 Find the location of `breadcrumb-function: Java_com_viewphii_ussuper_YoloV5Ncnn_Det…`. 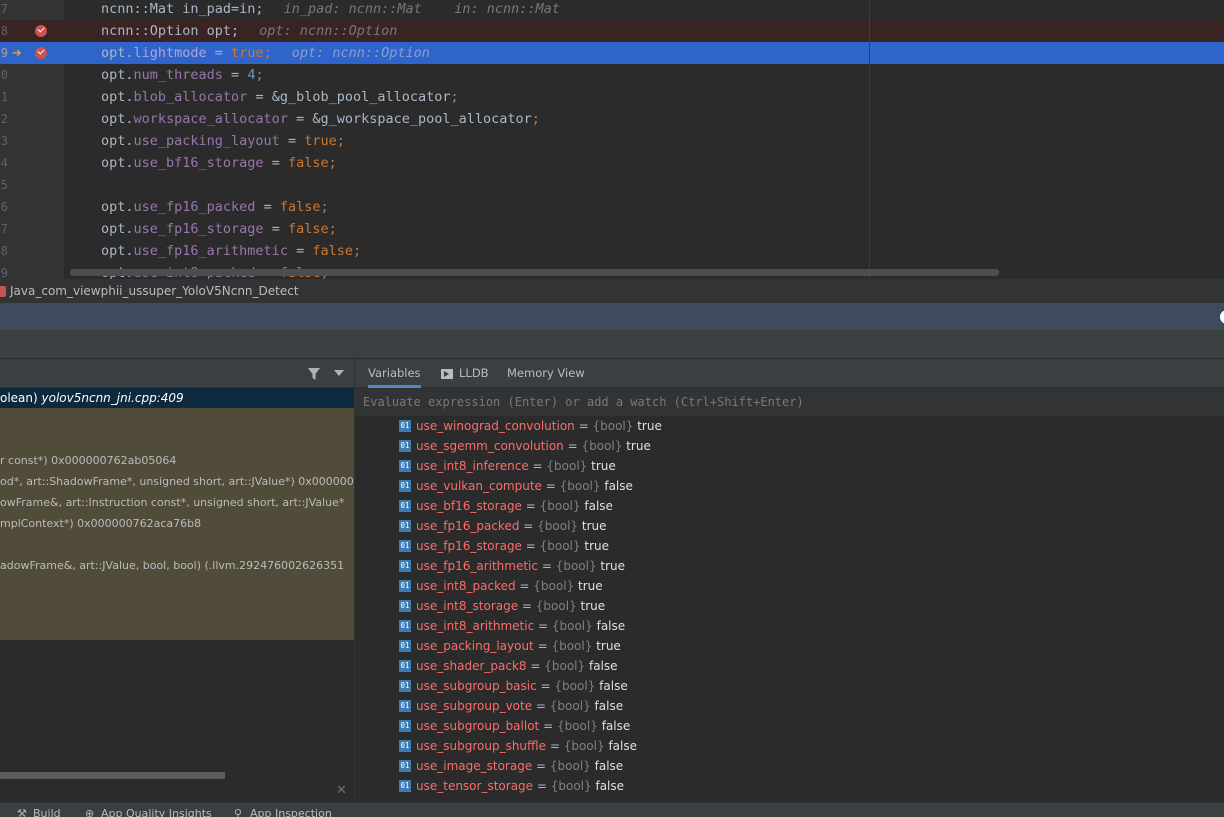

breadcrumb-function: Java_com_viewphii_ussuper_YoloV5Ncnn_Det… is located at coordinates (154, 291).